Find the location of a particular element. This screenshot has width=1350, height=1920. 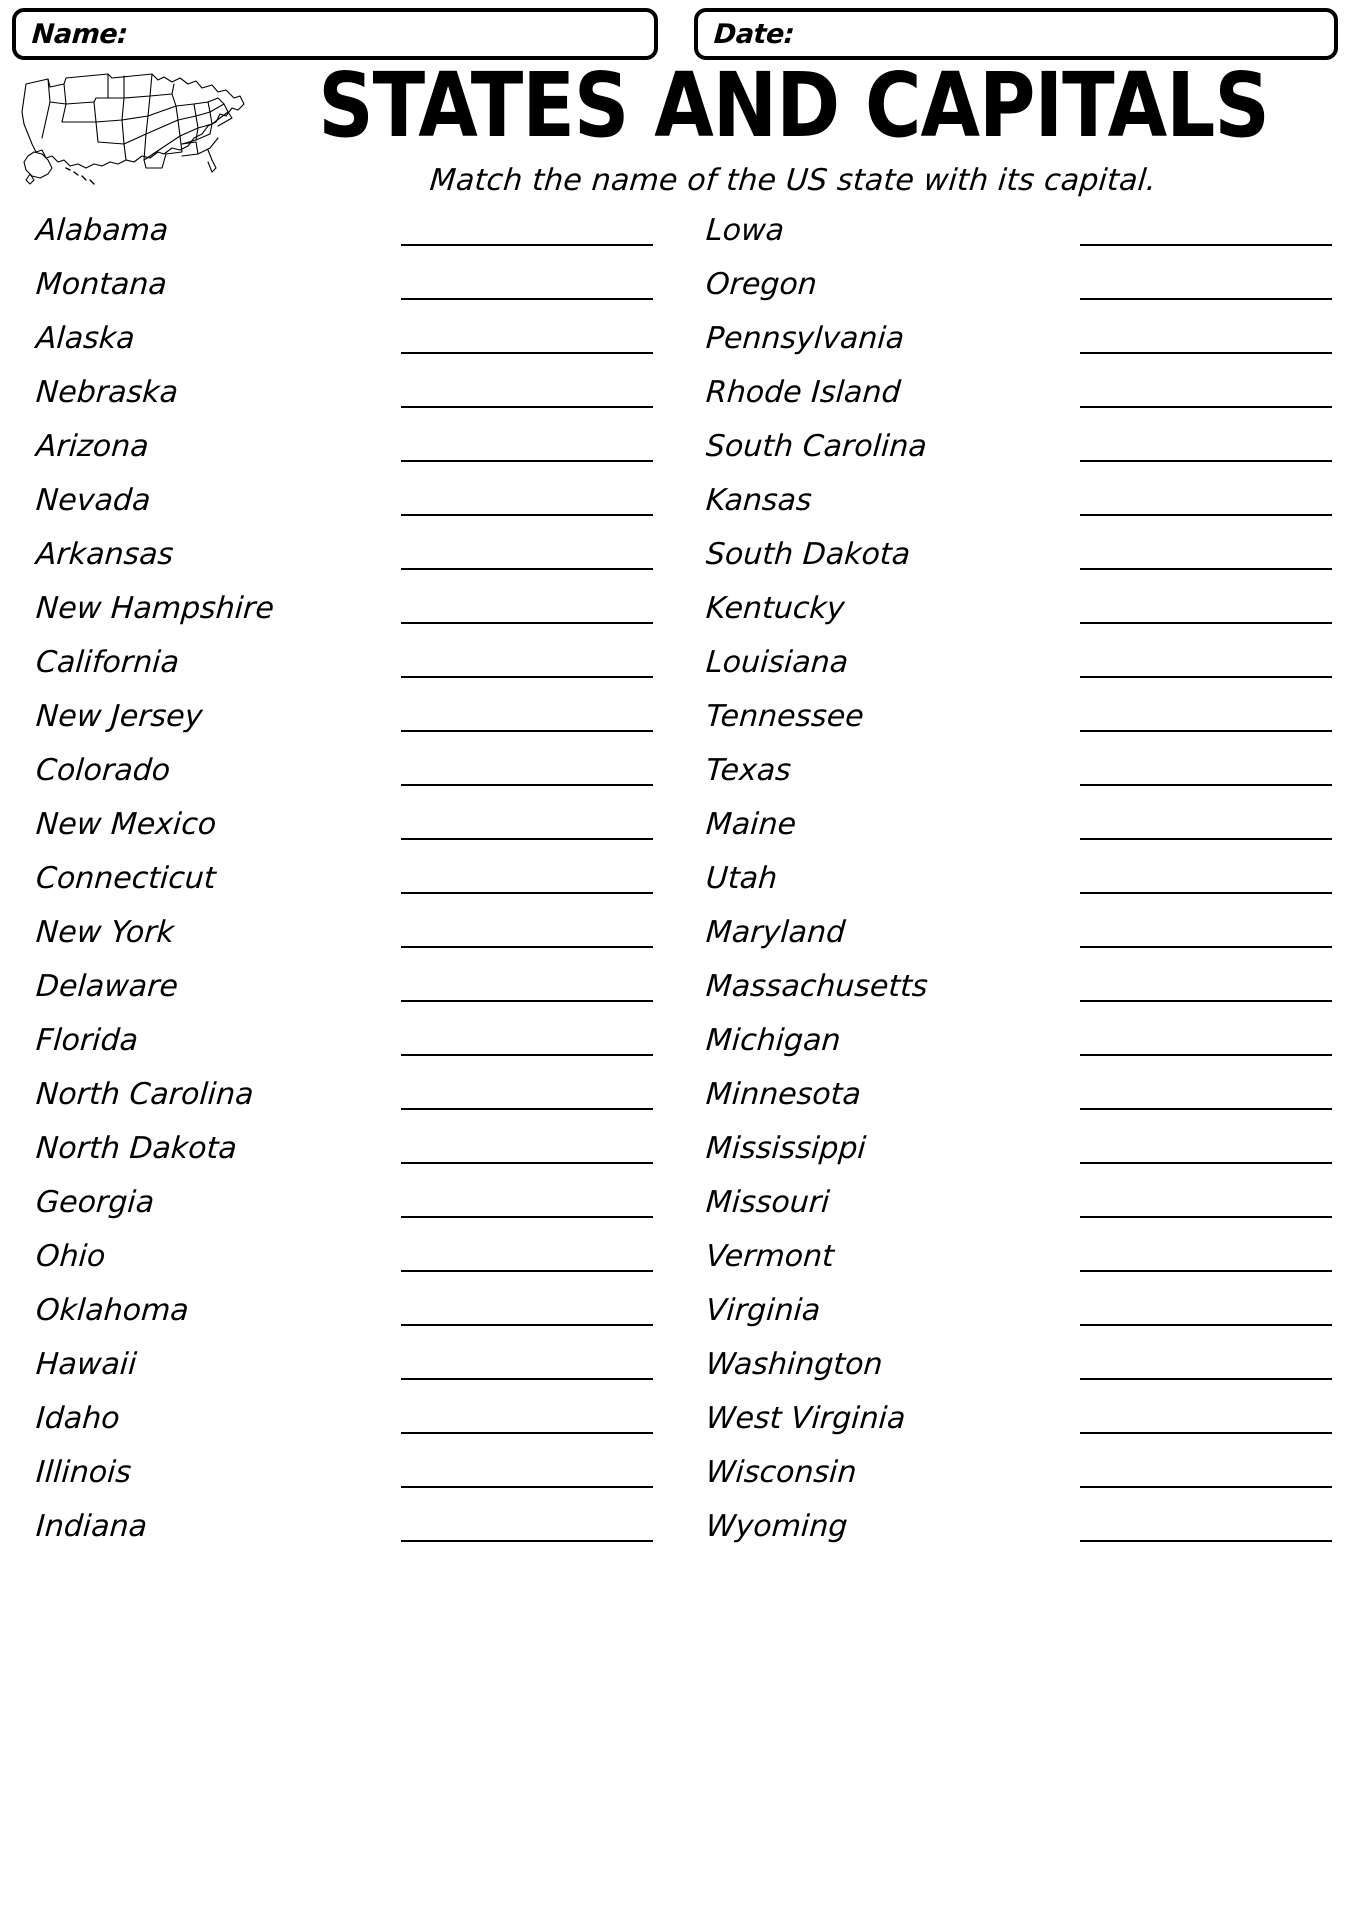

match-row: Delaware is located at coordinates (342, 997).